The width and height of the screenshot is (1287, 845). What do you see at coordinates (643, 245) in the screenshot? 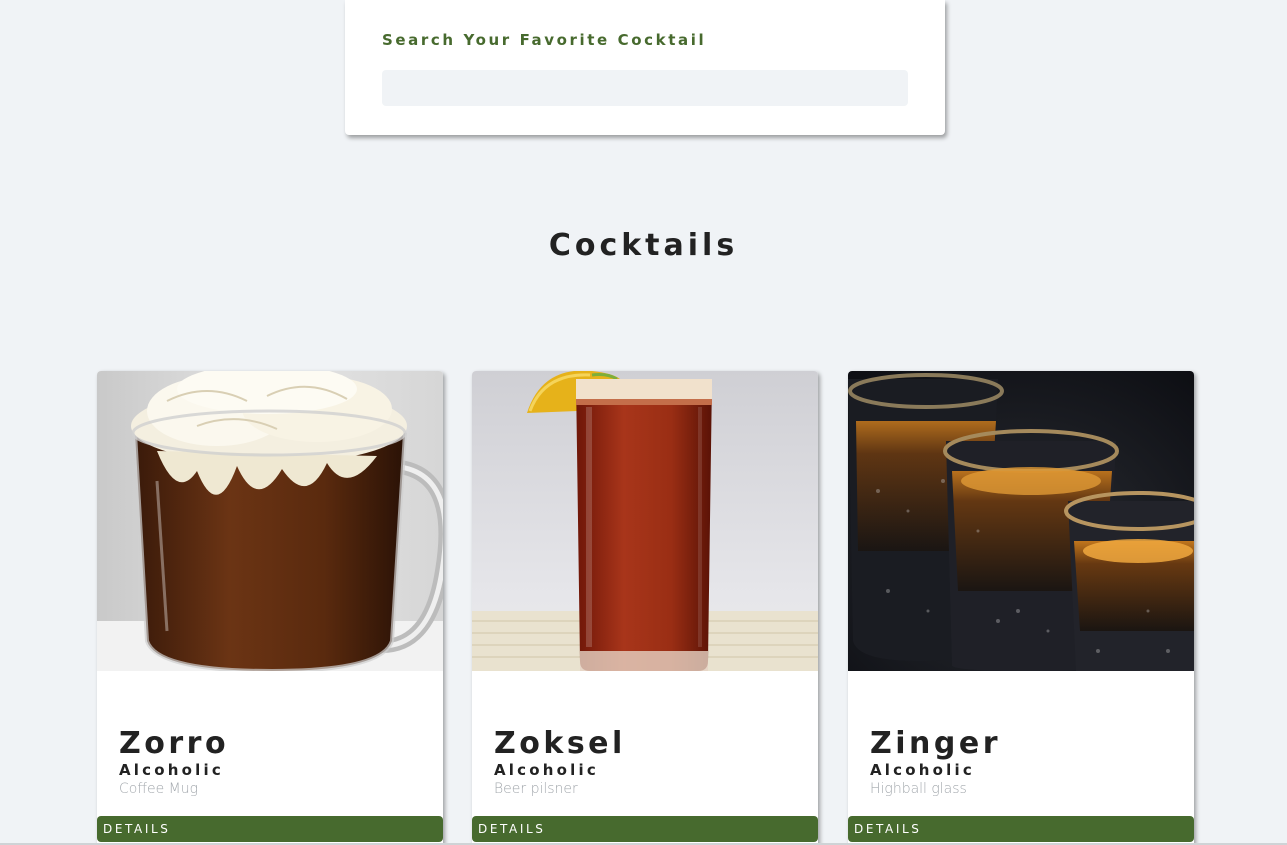
I see `section-title: Cocktails` at bounding box center [643, 245].